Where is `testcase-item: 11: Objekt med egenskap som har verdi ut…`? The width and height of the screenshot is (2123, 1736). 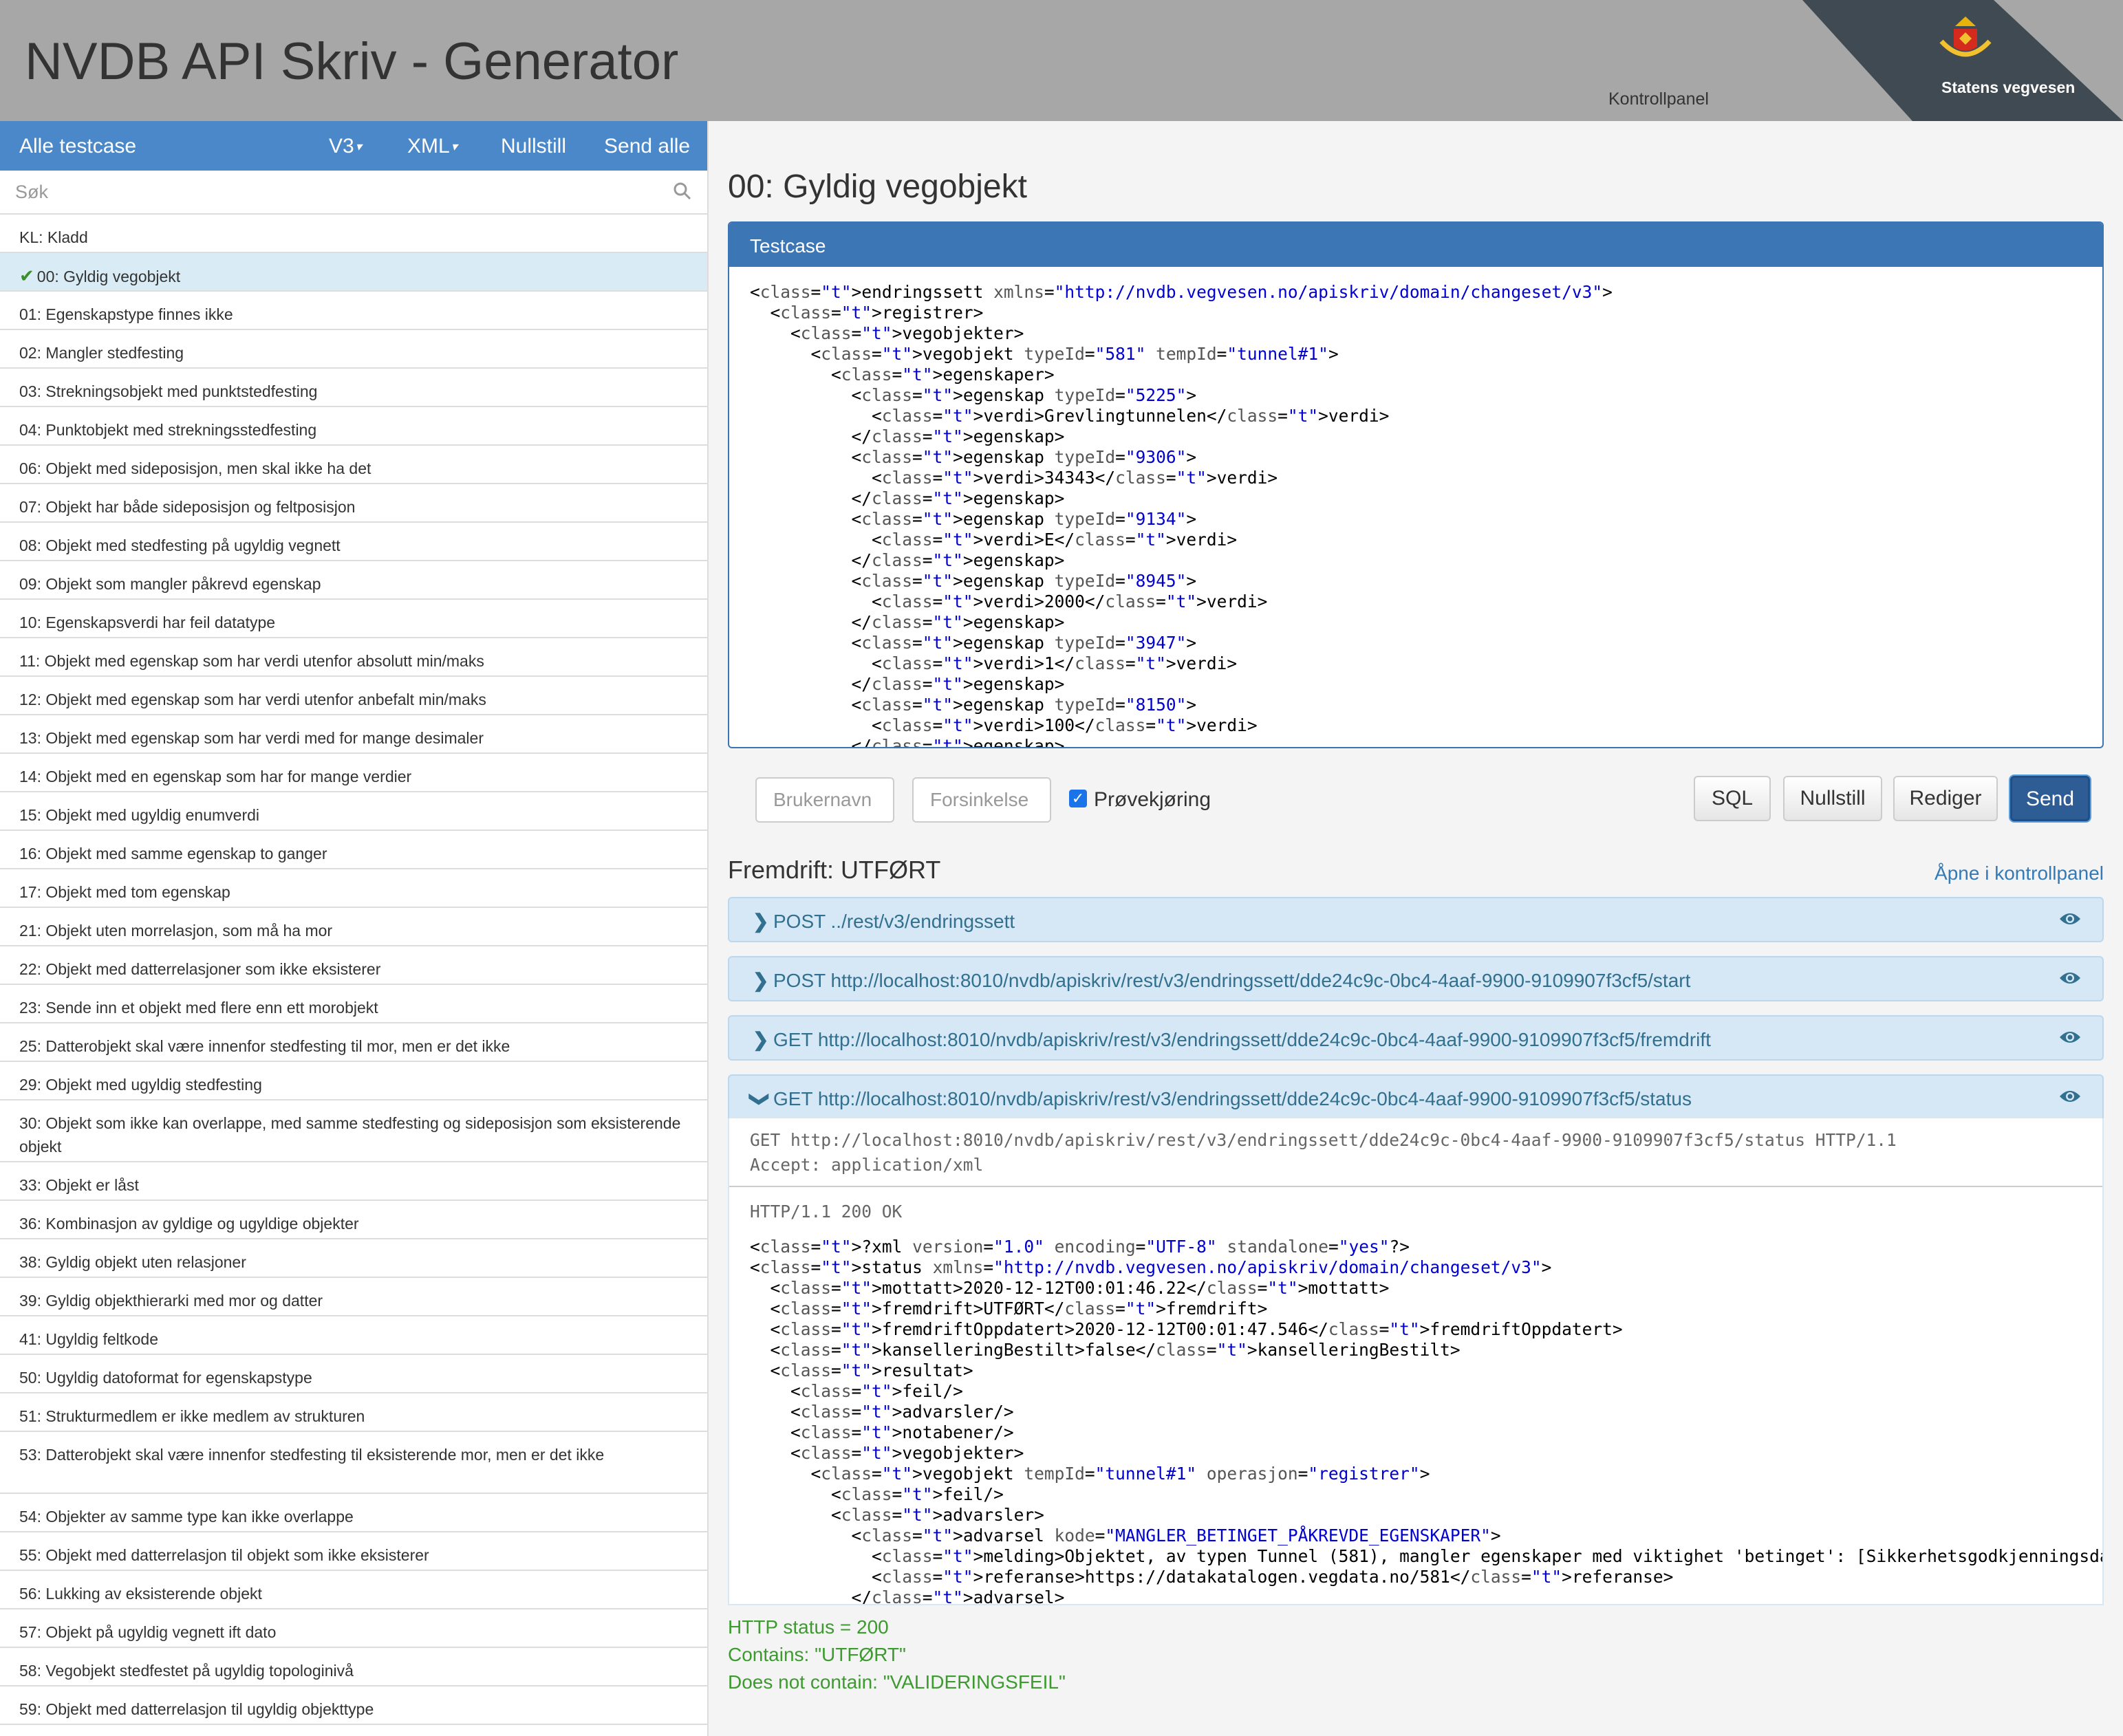
testcase-item: 11: Objekt med egenskap som har verdi ut… is located at coordinates (354, 657).